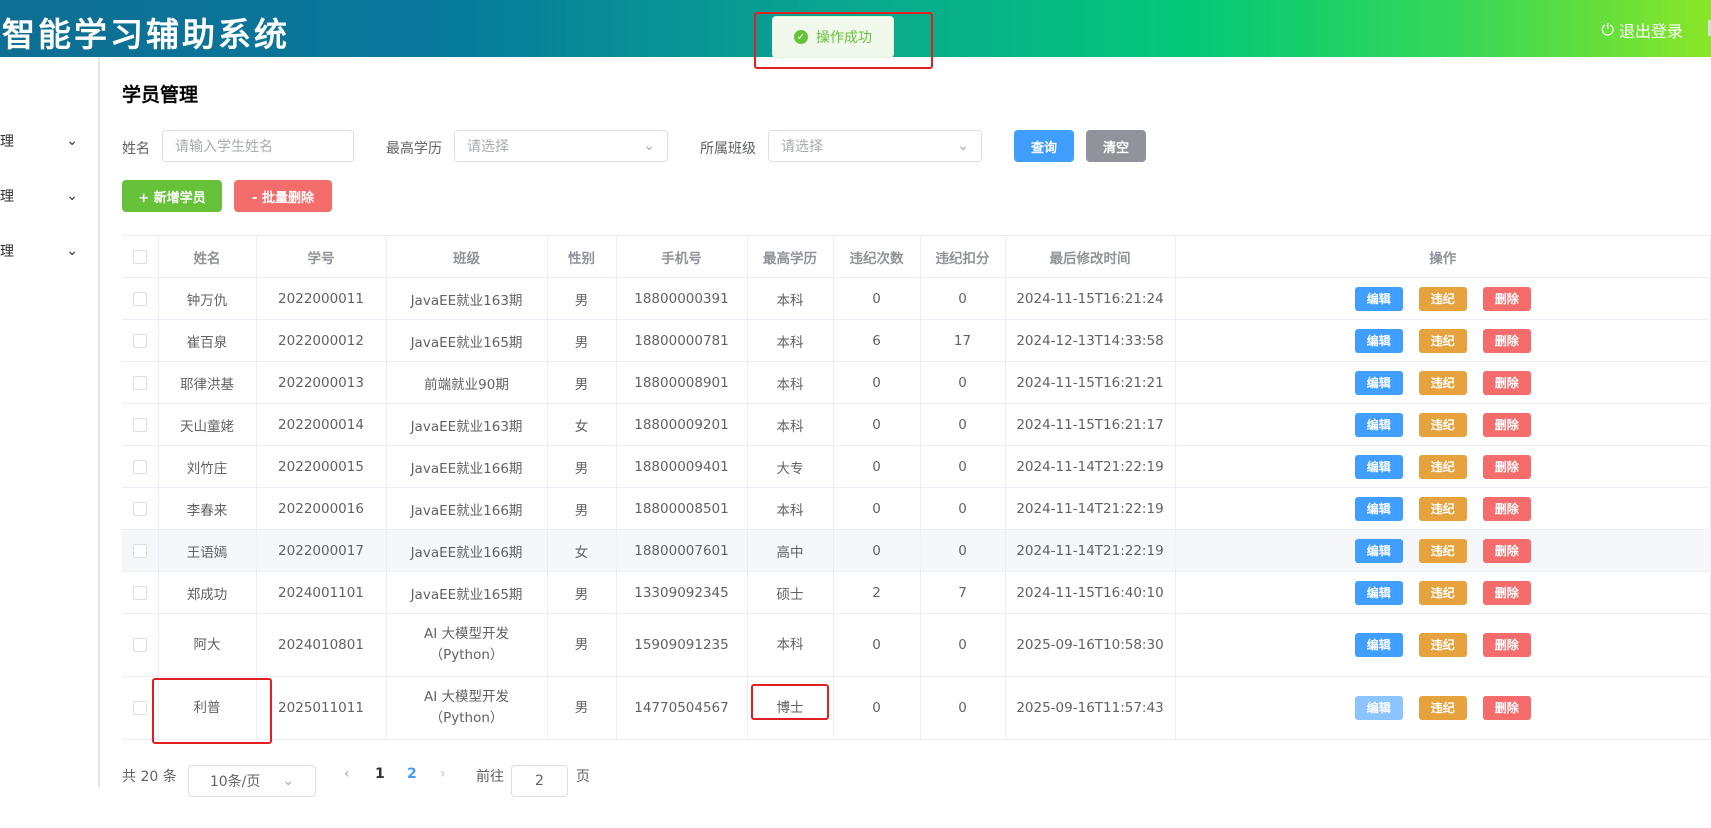 The height and width of the screenshot is (828, 1711). I want to click on column-header: 违纪扣分, so click(963, 256).